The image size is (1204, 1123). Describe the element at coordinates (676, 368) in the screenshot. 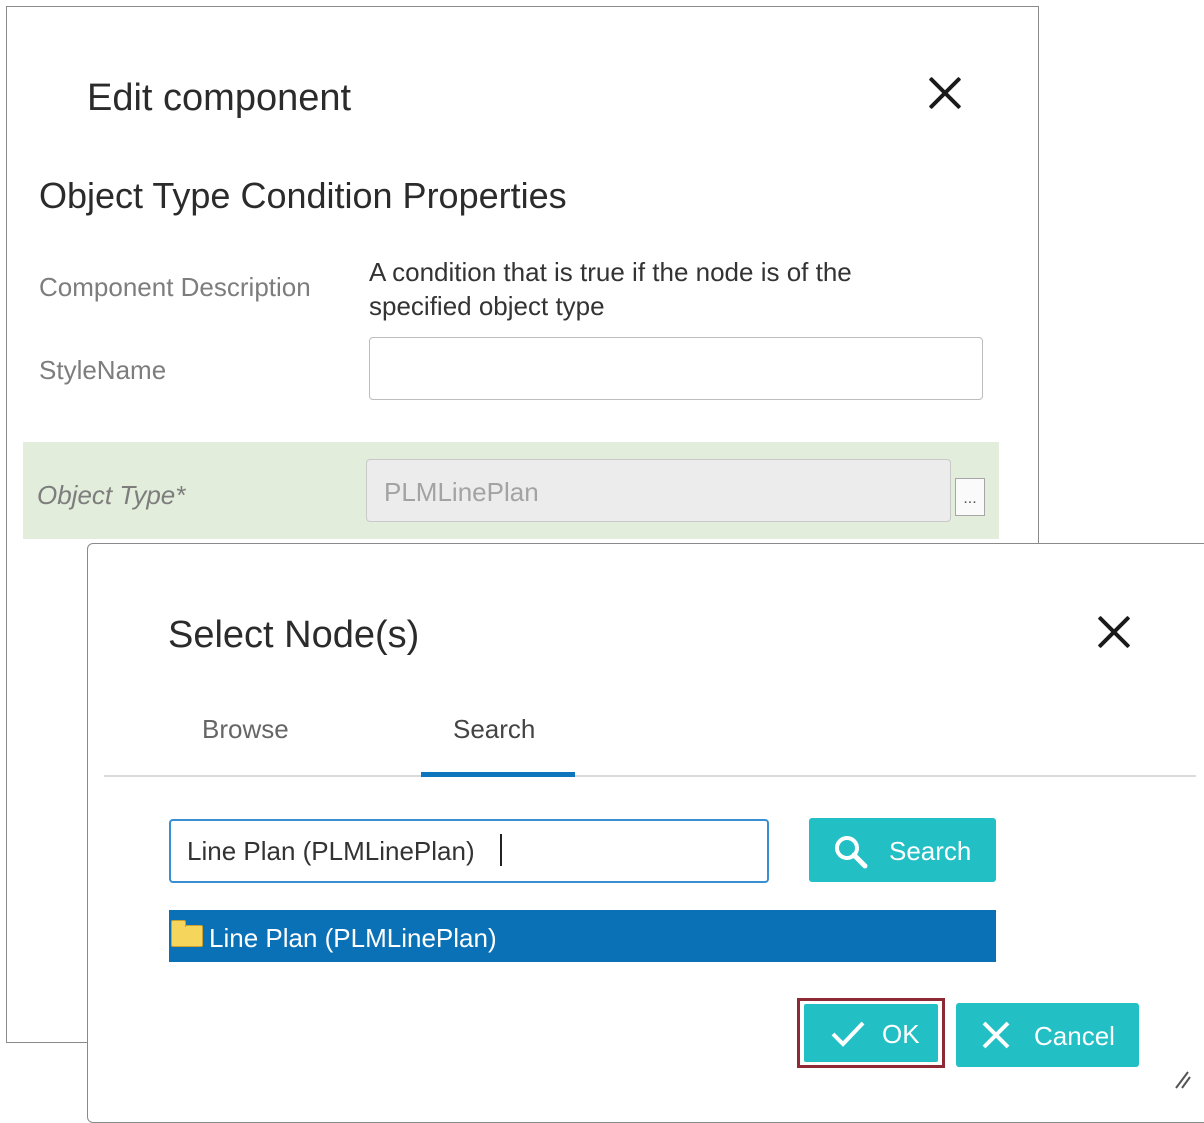

I see `stylename-input` at that location.